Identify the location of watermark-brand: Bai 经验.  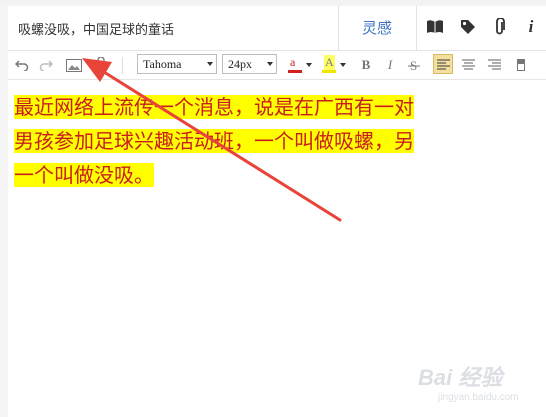
(460, 377).